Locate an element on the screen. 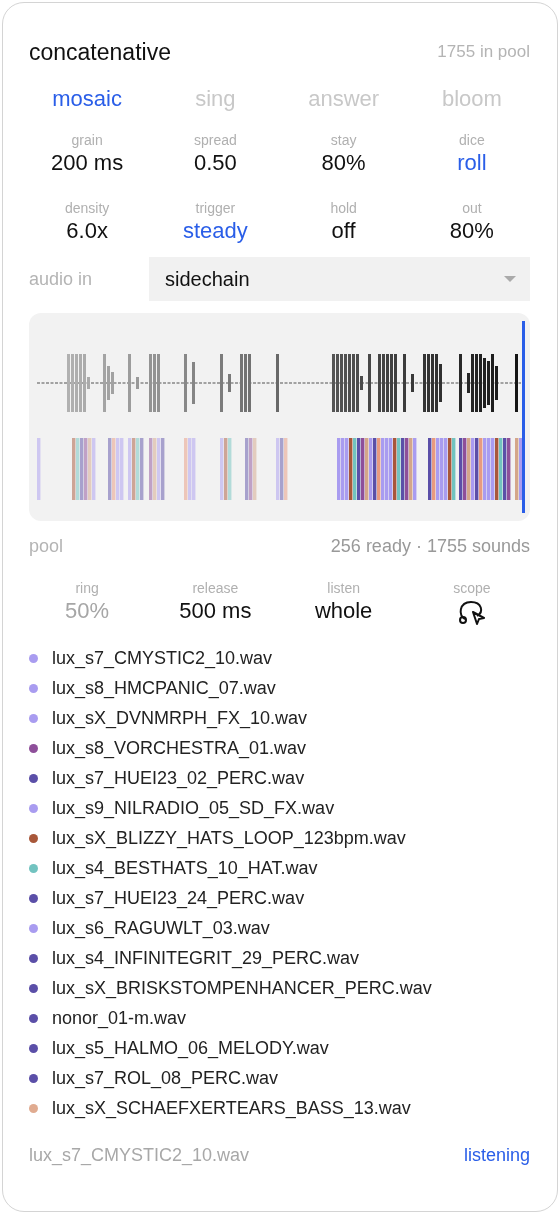  file-name: lux_s7_HUEI23_02_PERC.wav is located at coordinates (178, 778).